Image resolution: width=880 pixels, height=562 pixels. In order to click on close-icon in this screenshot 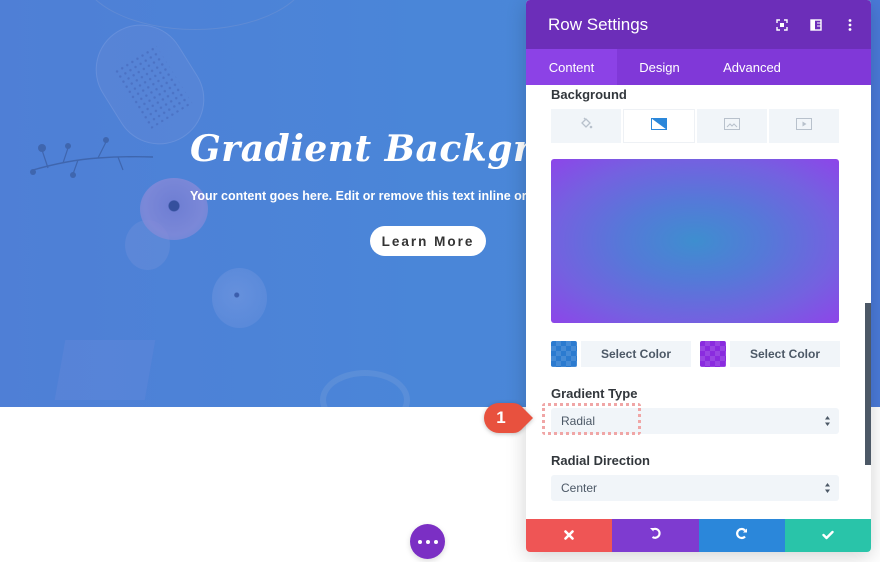, I will do `click(569, 536)`.